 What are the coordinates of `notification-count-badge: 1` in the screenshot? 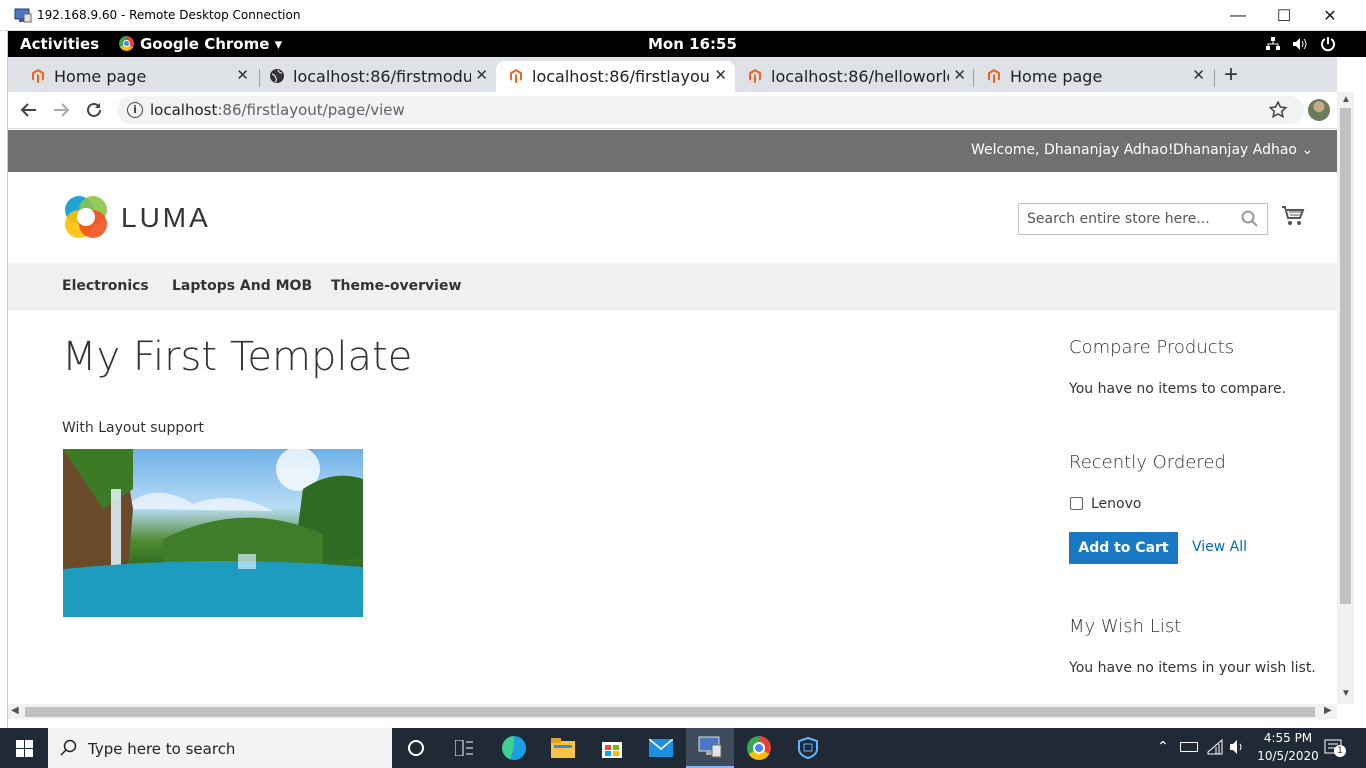 It's located at (1340, 751).